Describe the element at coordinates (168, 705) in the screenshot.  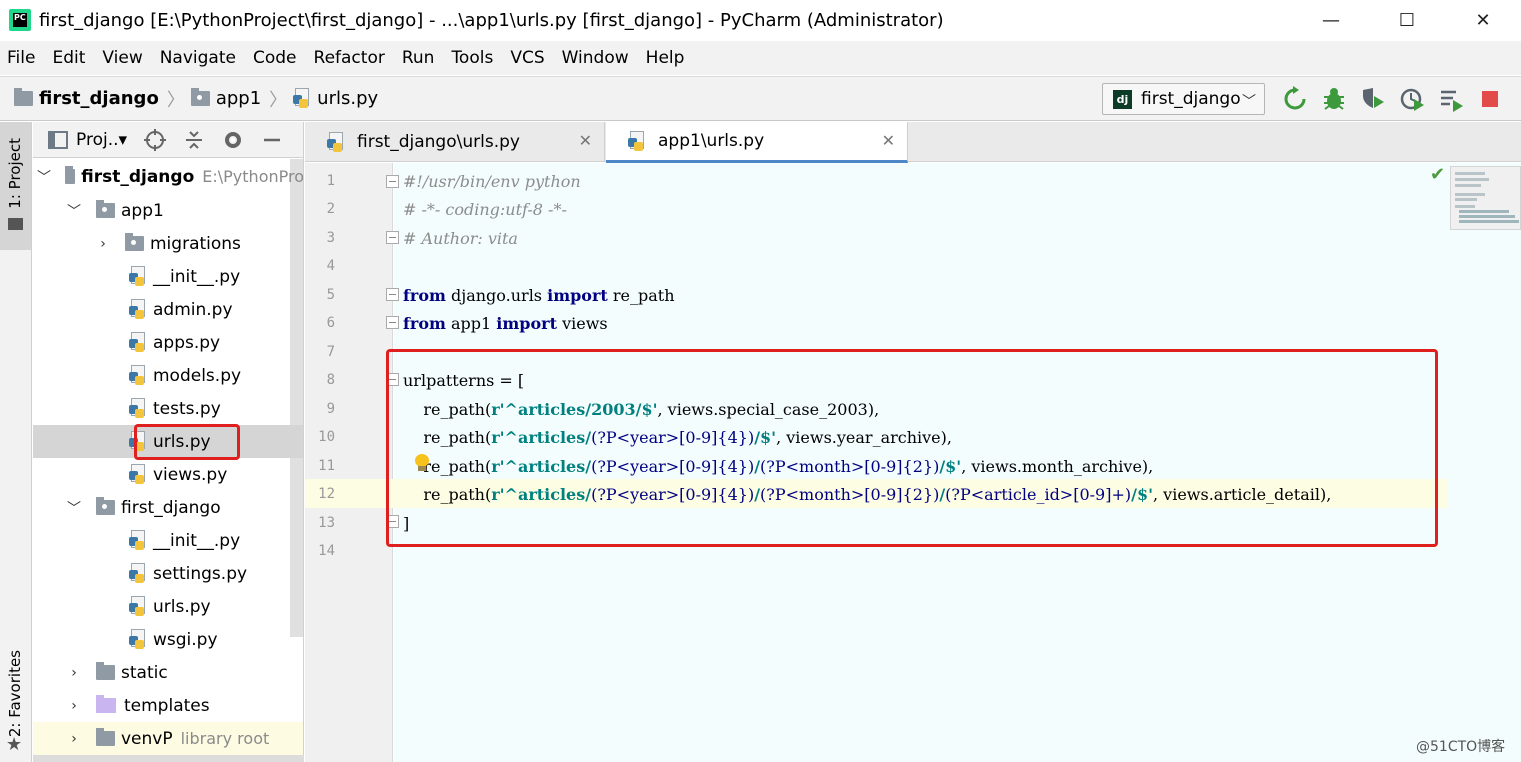
I see `tree-item-templates: › templates` at that location.